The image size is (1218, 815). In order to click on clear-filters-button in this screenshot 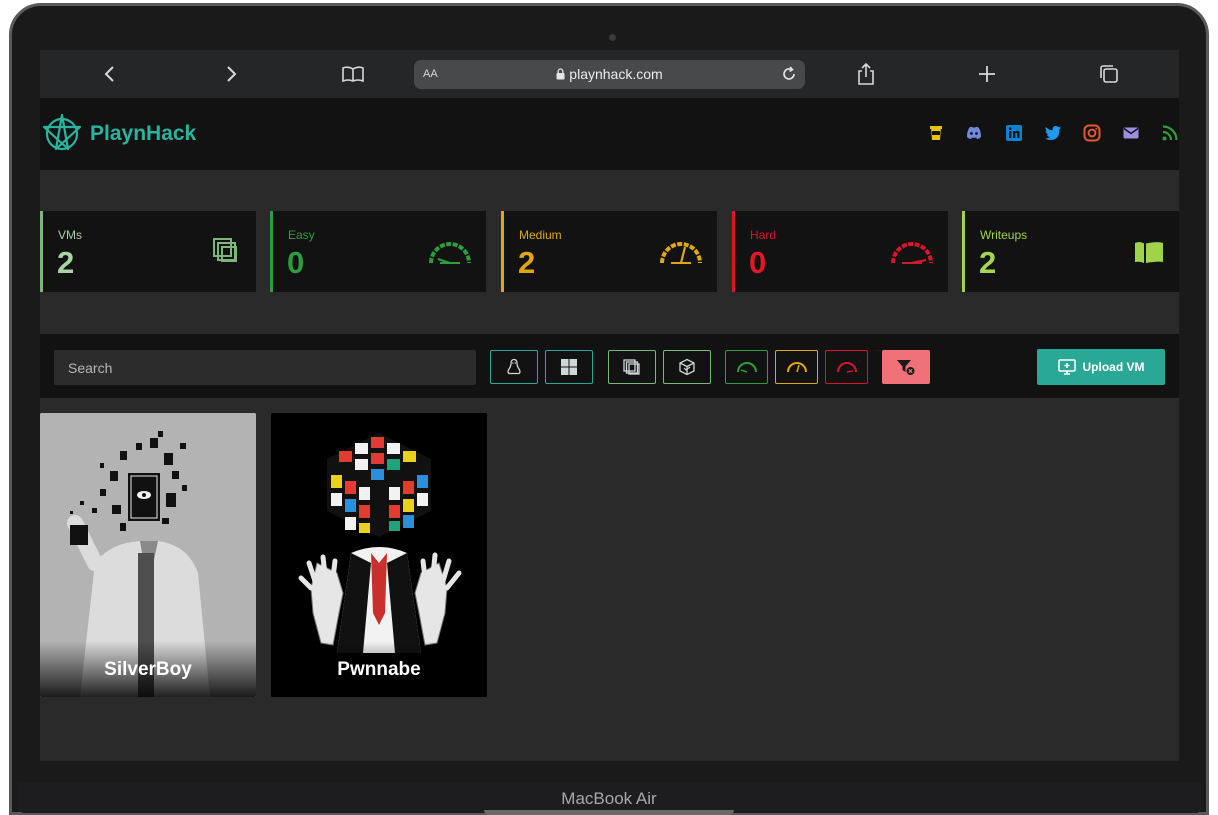, I will do `click(906, 367)`.